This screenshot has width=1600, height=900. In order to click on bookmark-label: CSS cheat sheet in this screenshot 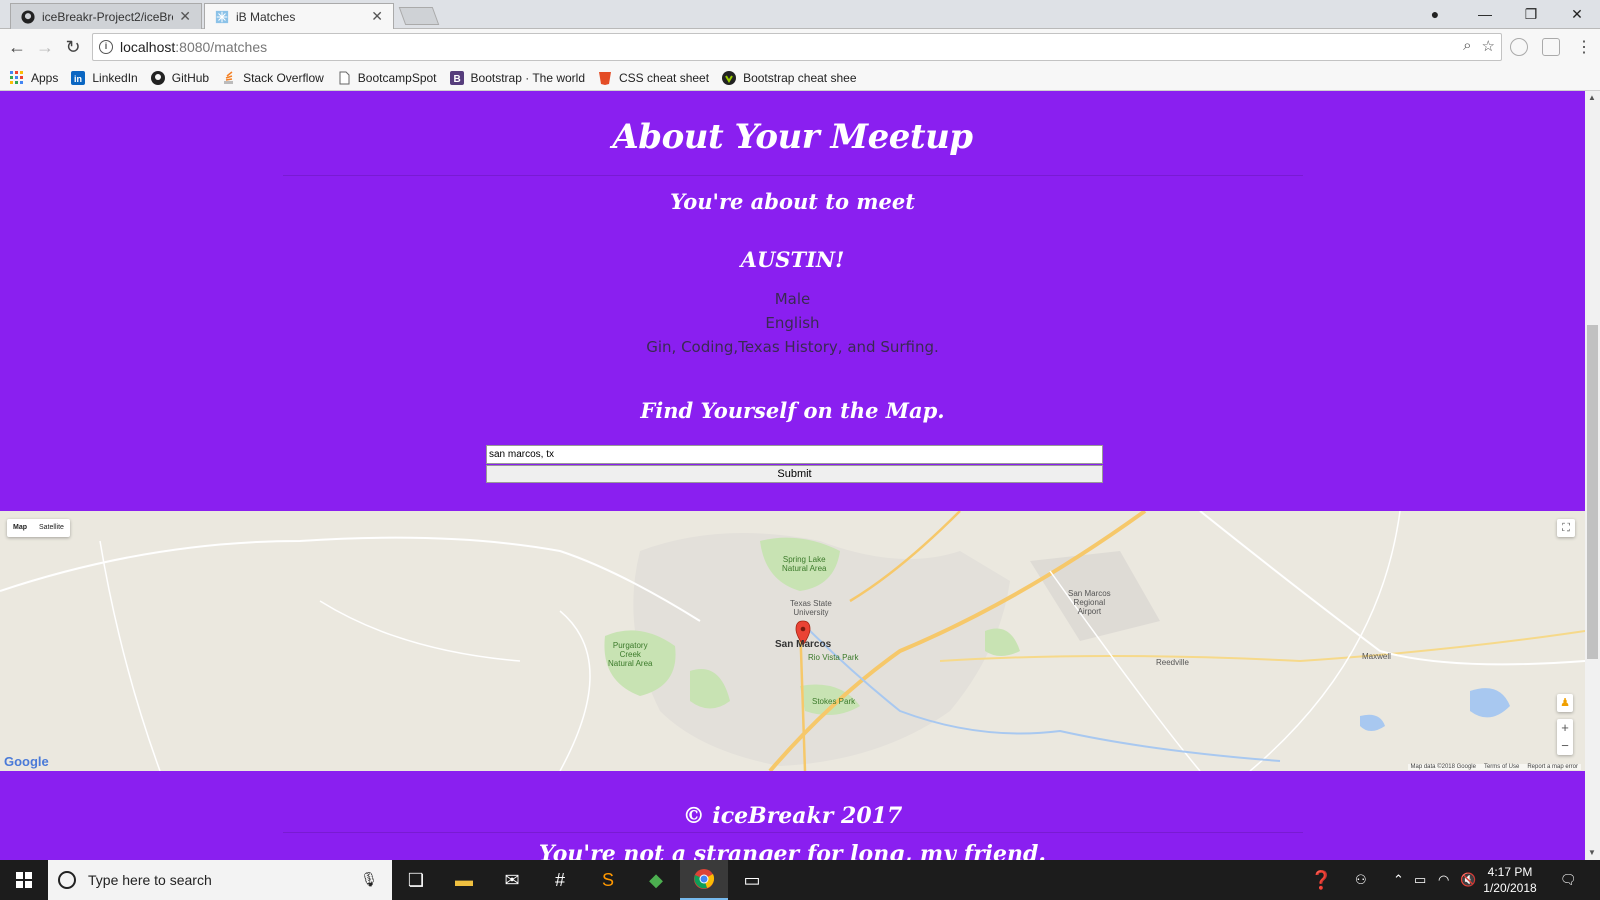, I will do `click(664, 77)`.